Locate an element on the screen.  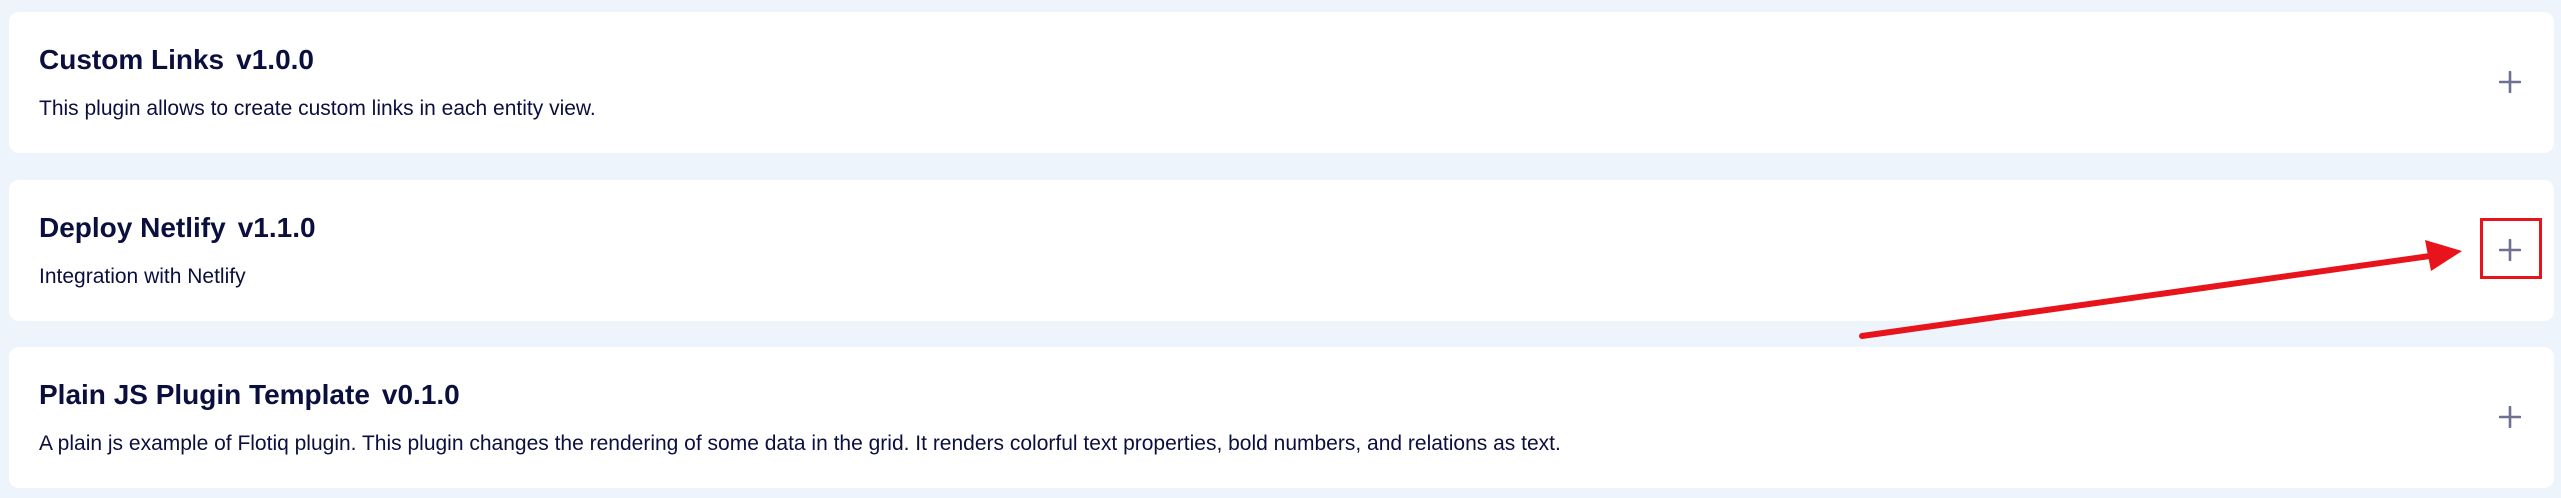
plugin-title: Deploy Netlify v1.1.0 is located at coordinates (177, 228).